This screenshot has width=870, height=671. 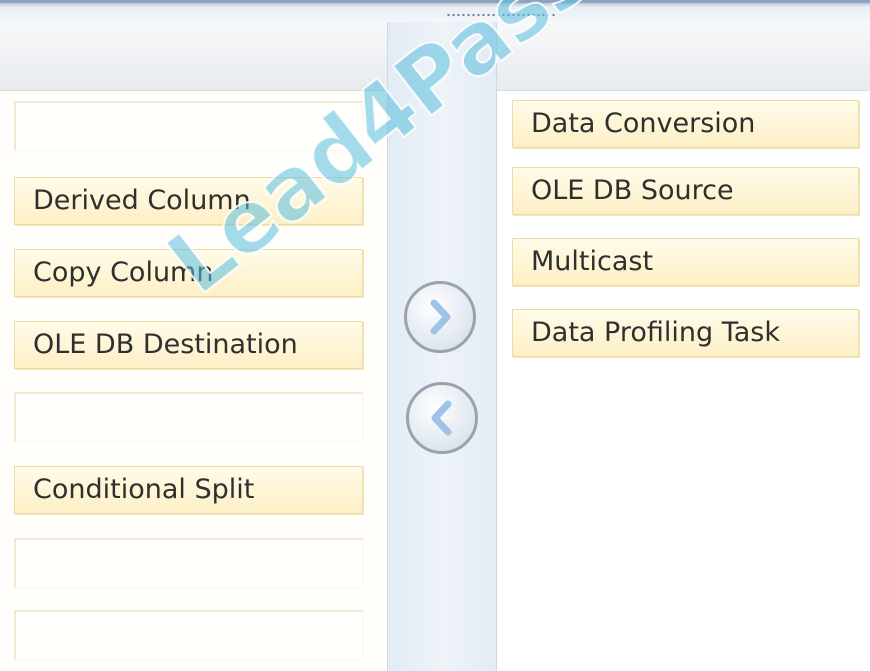 I want to click on answer-slot-3: Copy Column, so click(x=188, y=273).